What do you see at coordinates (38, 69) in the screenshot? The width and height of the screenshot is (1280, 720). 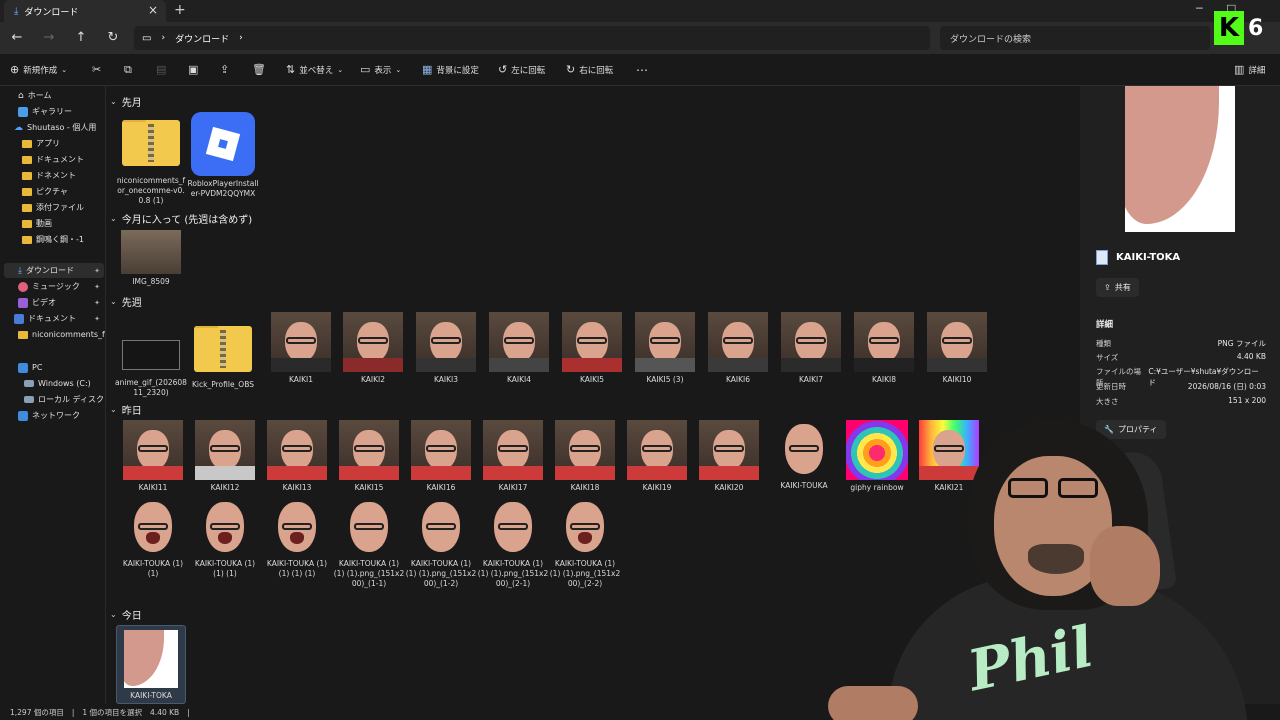 I see `new-button: ⊕ 新規作成 ⌄` at bounding box center [38, 69].